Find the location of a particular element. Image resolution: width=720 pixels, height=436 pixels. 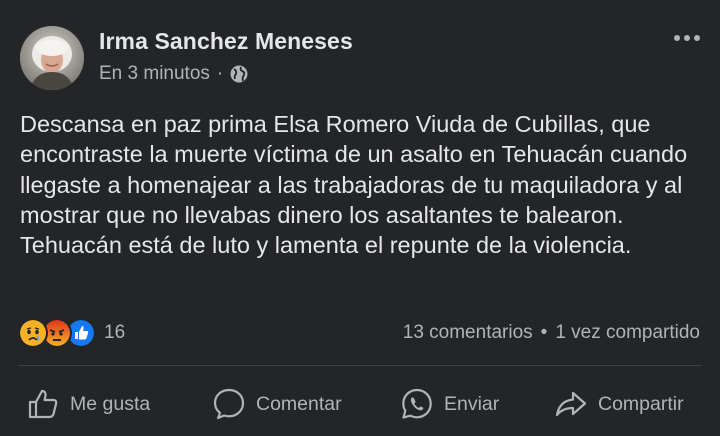

more-options-icon is located at coordinates (687, 38).